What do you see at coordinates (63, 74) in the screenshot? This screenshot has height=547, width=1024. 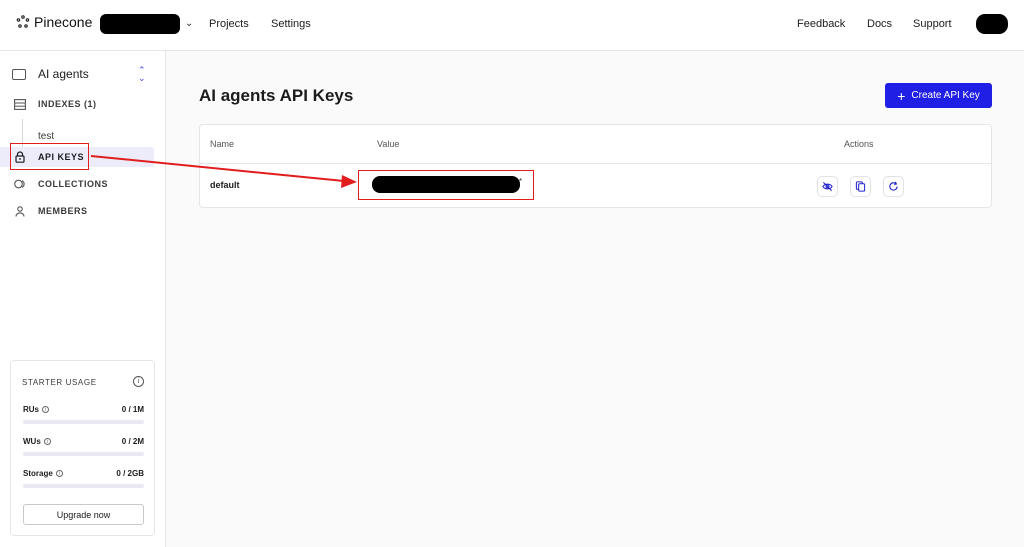 I see `project-name: AI agents` at bounding box center [63, 74].